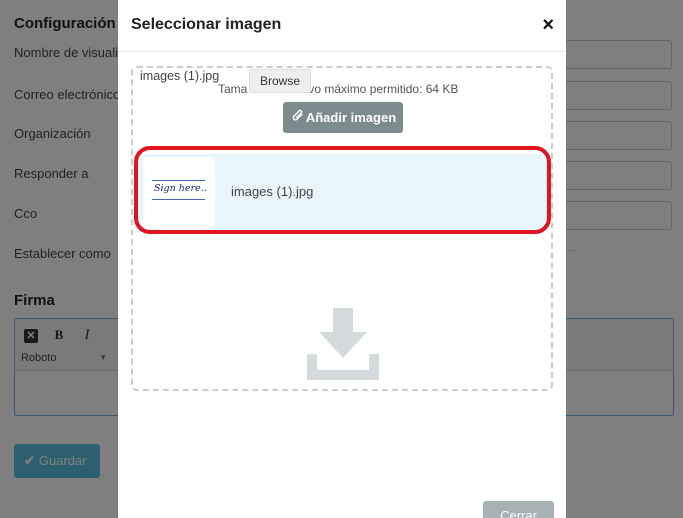 The width and height of the screenshot is (683, 518). I want to click on browse-button: Browse, so click(280, 81).